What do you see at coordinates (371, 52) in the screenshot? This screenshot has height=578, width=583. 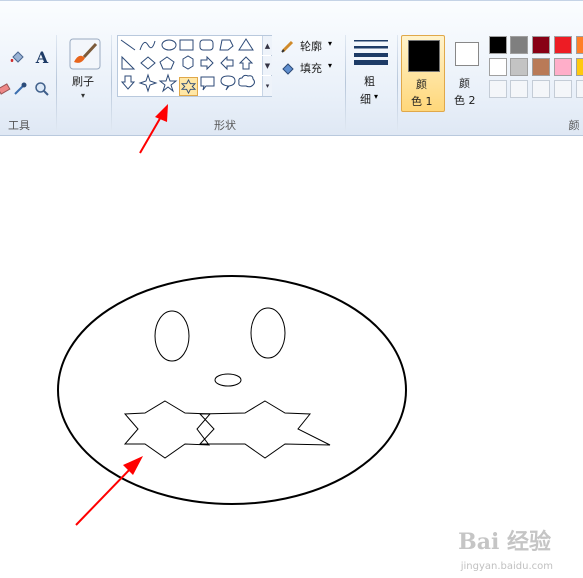 I see `line-width-icon` at bounding box center [371, 52].